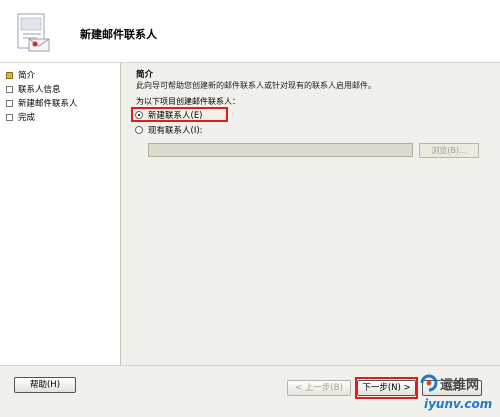 The width and height of the screenshot is (500, 417). What do you see at coordinates (319, 388) in the screenshot?
I see `back-button: < 上一步(B)` at bounding box center [319, 388].